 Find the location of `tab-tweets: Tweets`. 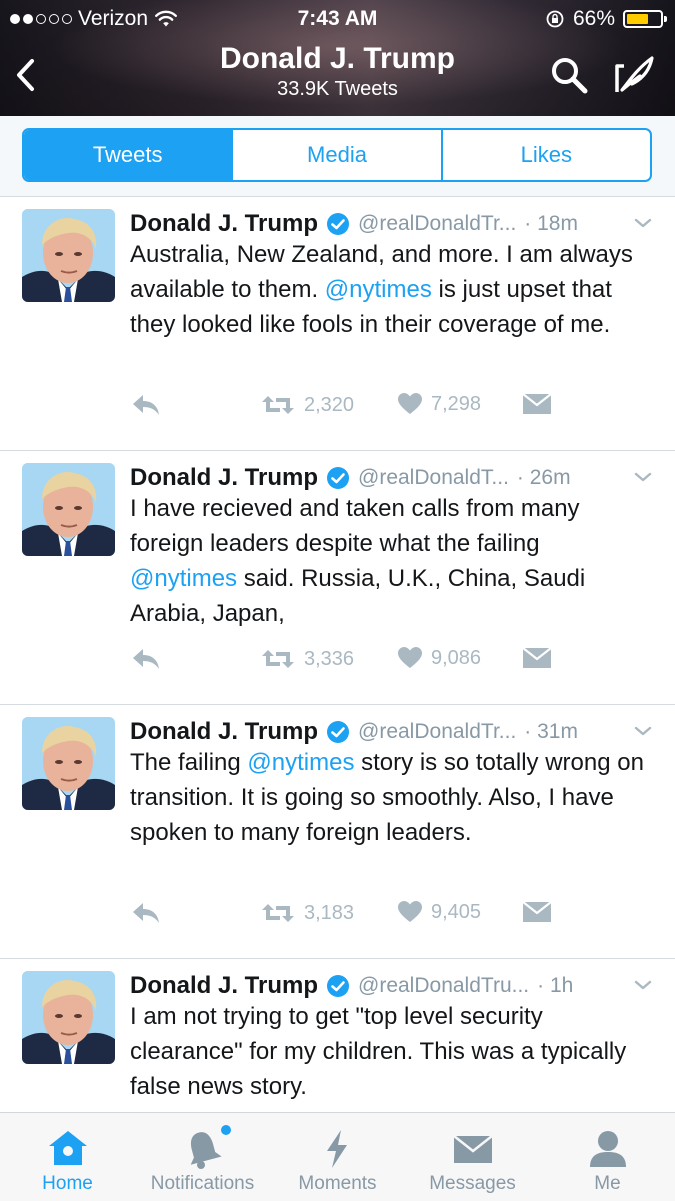

tab-tweets: Tweets is located at coordinates (128, 155).